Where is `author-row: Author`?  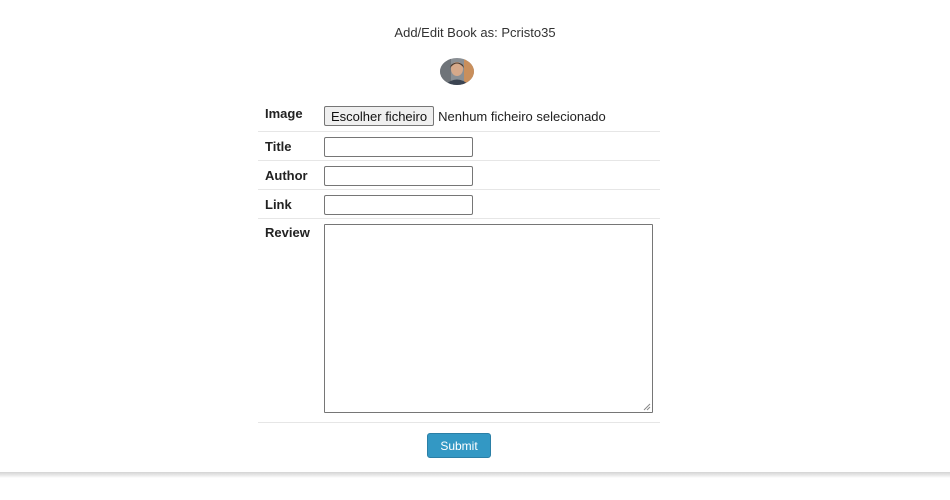 author-row: Author is located at coordinates (459, 175).